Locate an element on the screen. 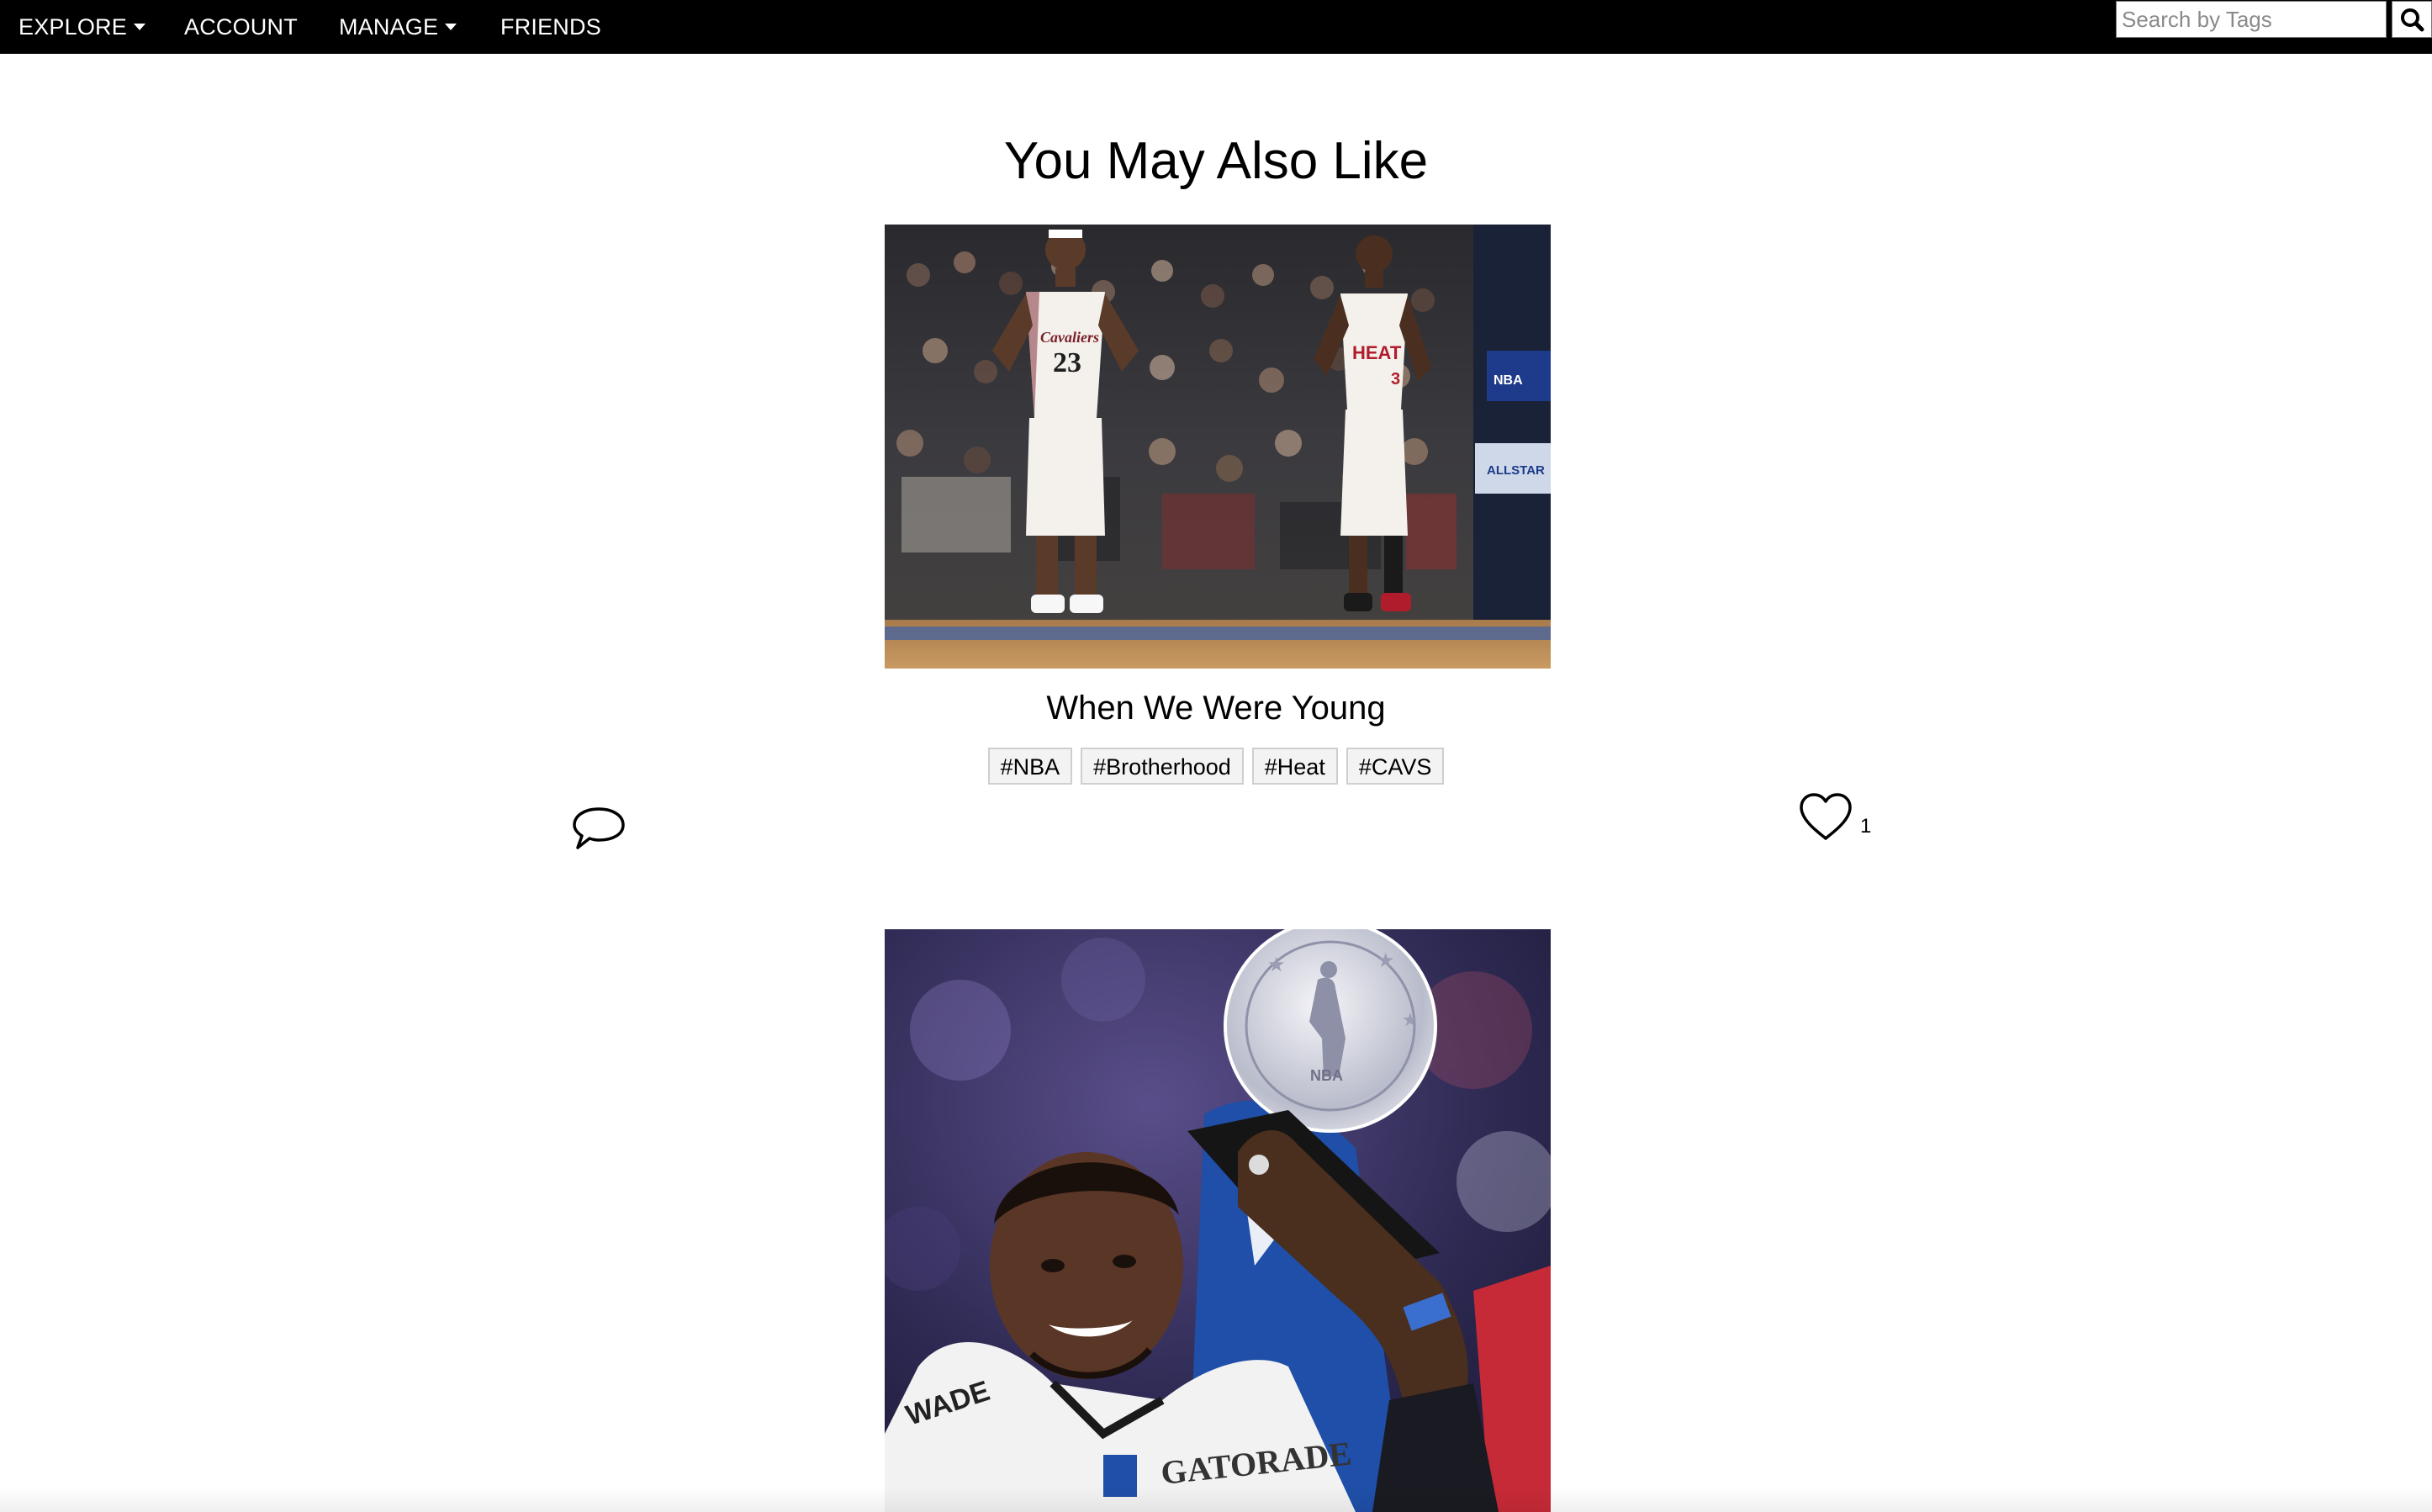 The height and width of the screenshot is (1512, 2432). nav-friends: FRIENDS is located at coordinates (550, 27).